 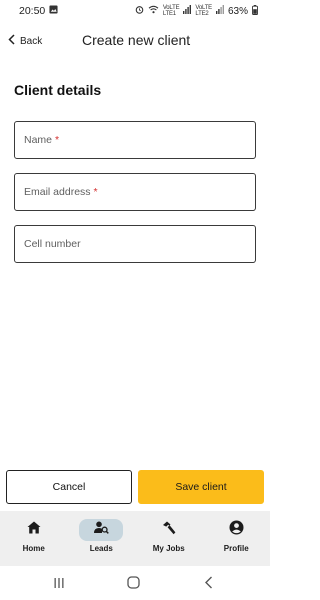 I want to click on person-search-icon, so click(x=101, y=530).